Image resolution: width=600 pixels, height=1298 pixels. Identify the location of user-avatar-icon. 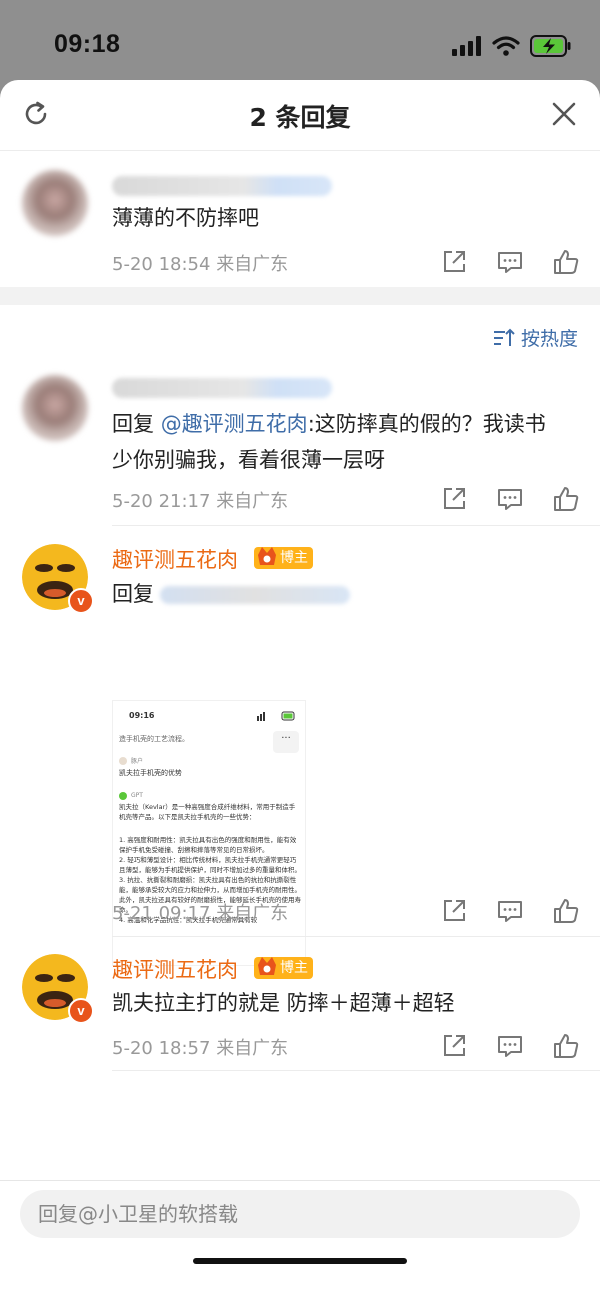
(123, 761).